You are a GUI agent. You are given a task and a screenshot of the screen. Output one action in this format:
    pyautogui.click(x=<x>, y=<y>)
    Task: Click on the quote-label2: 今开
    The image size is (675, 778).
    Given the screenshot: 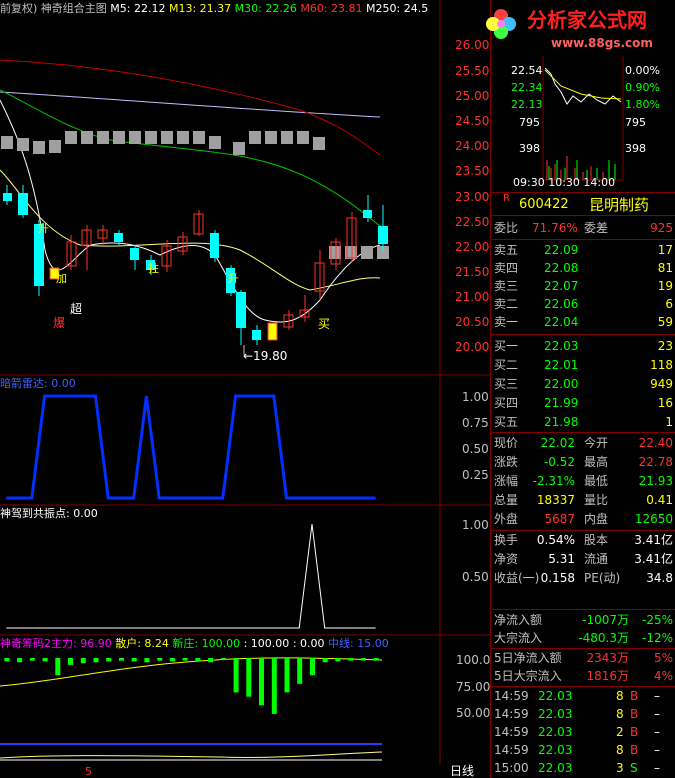 What is the action you would take?
    pyautogui.click(x=596, y=443)
    